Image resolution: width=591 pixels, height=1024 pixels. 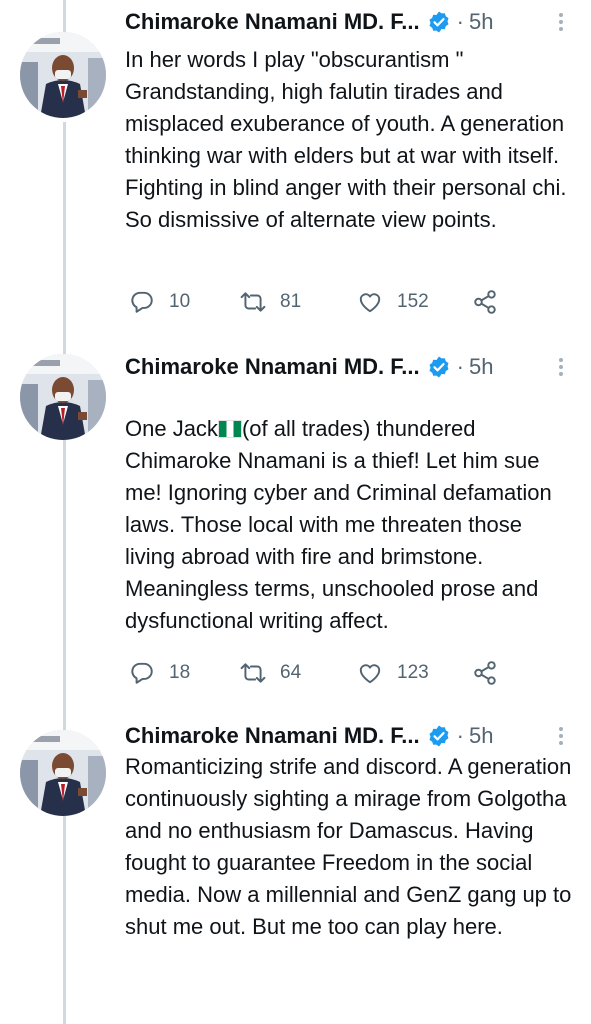 What do you see at coordinates (229, 429) in the screenshot?
I see `nigeria-flag-icon` at bounding box center [229, 429].